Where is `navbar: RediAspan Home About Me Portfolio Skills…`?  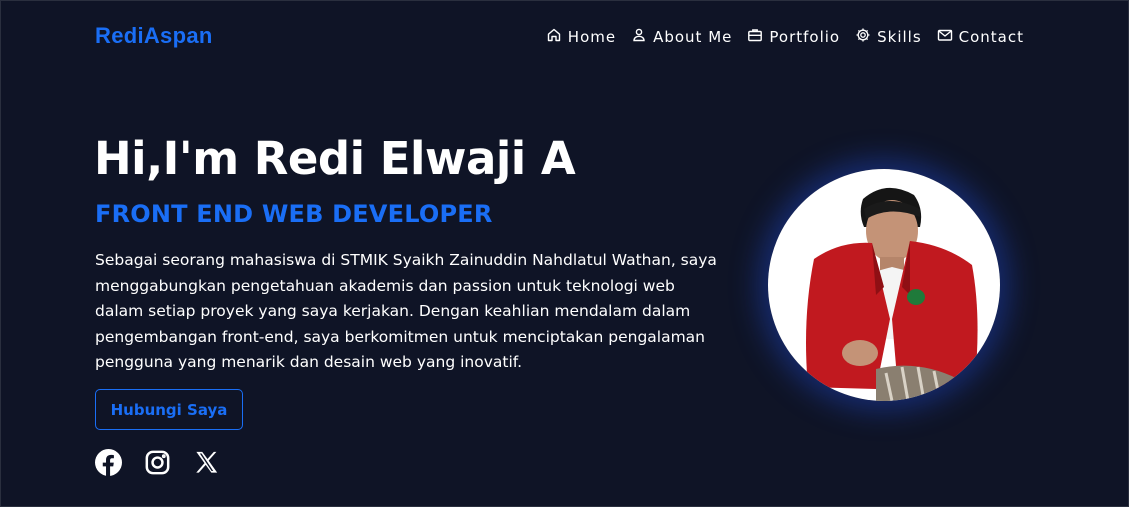
navbar: RediAspan Home About Me Portfolio Skills… is located at coordinates (564, 37).